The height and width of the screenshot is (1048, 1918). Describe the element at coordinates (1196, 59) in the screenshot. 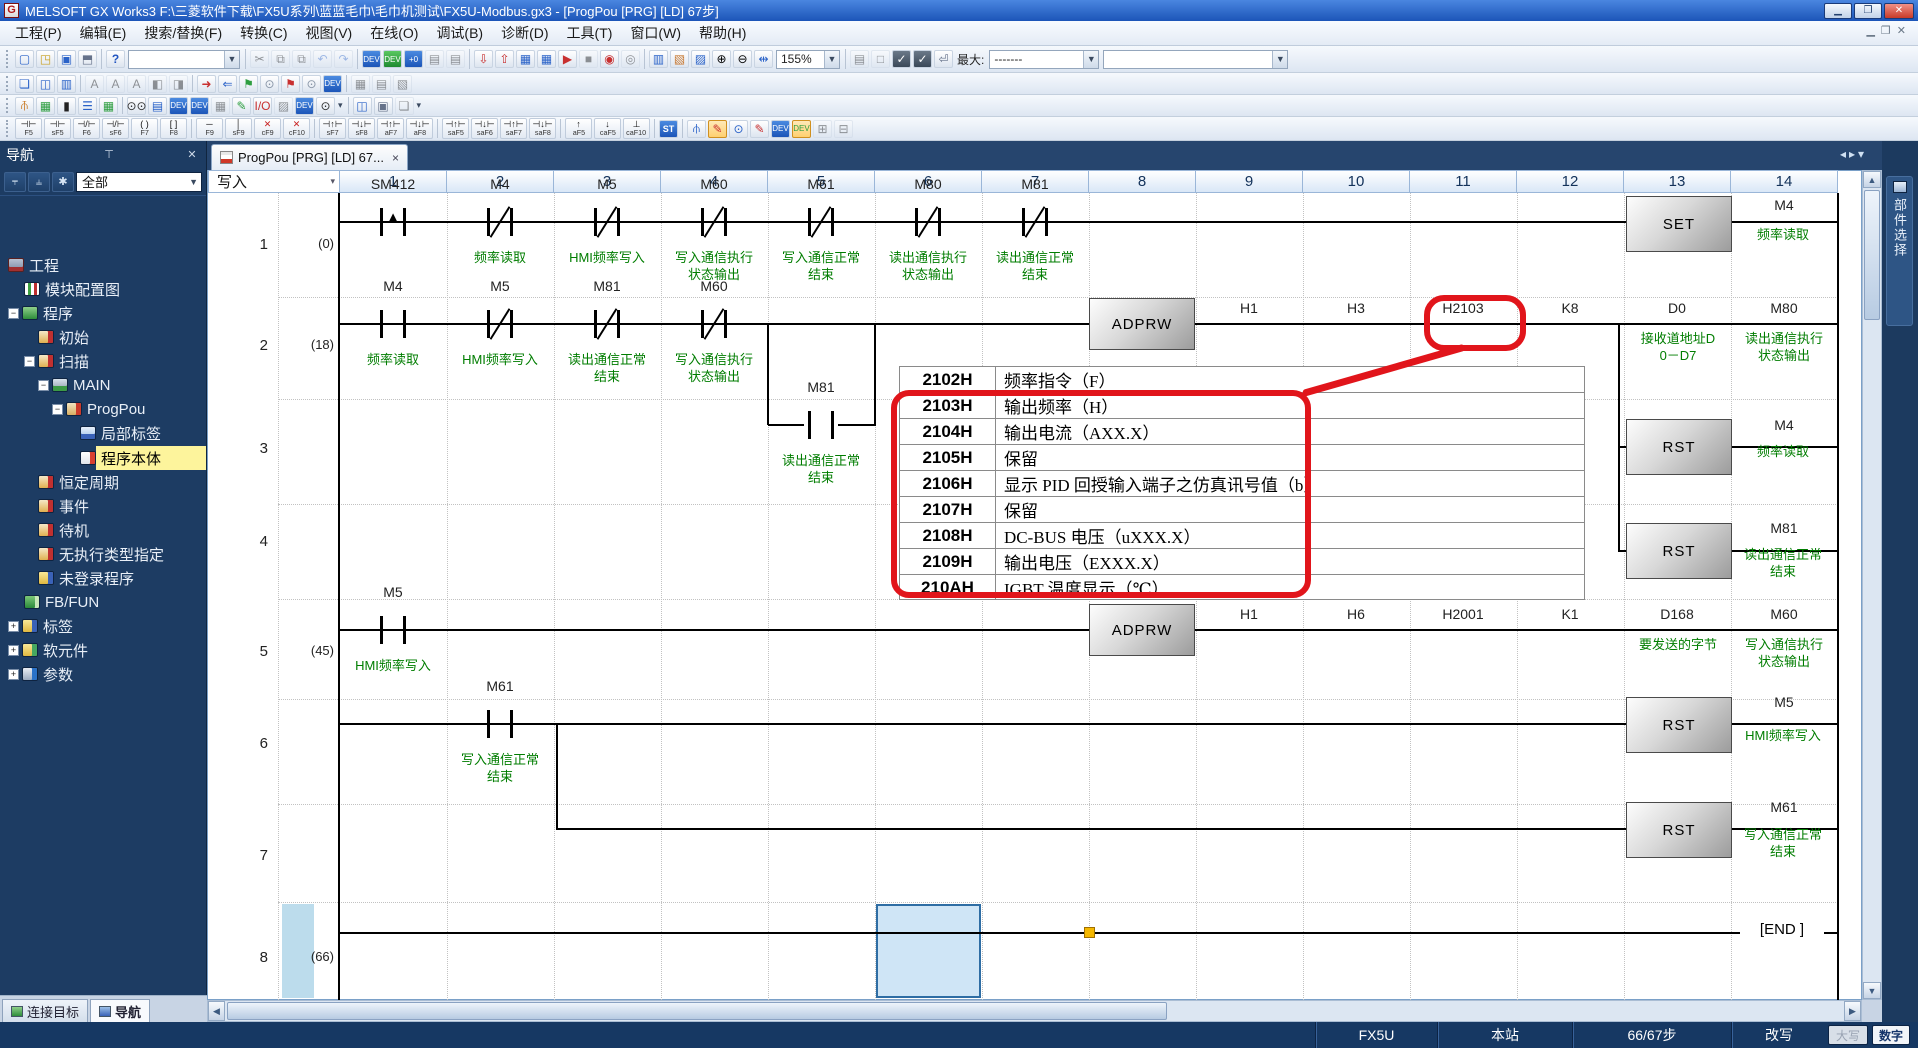

I see `watch-window-combo: ▼` at that location.